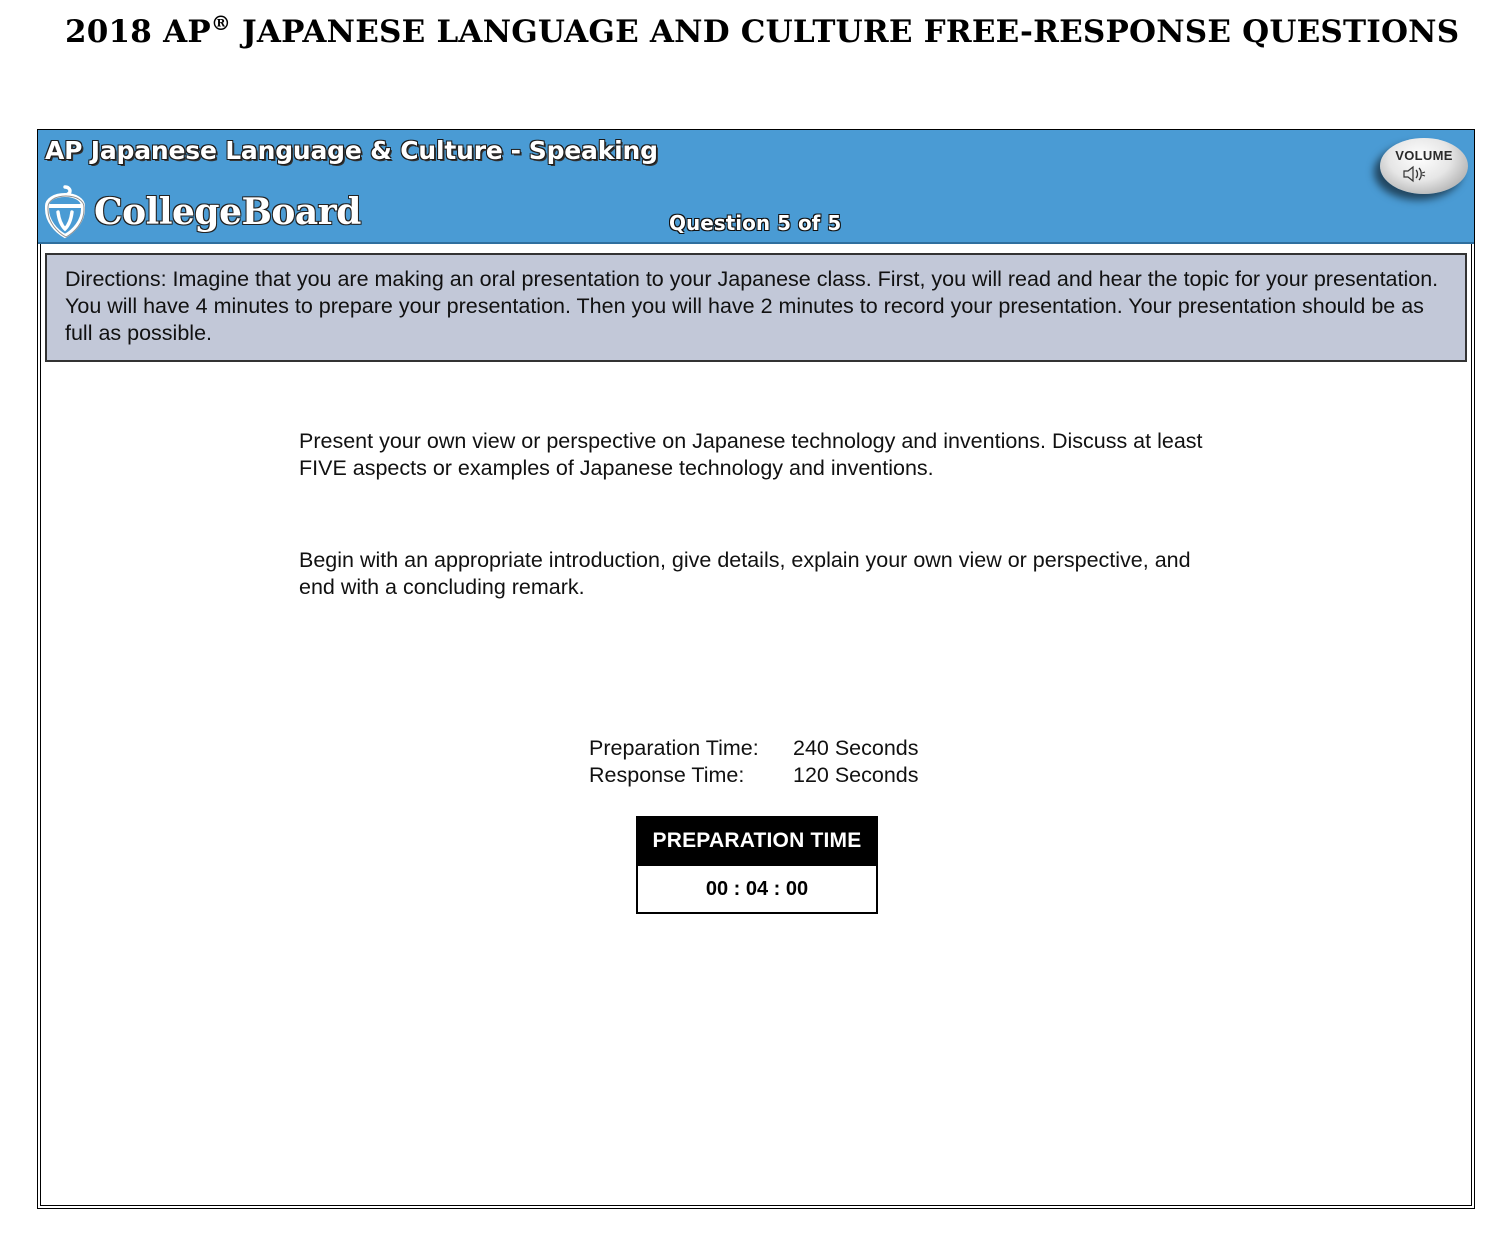 This screenshot has width=1506, height=1246. I want to click on preparation-time-row: Preparation Time: 240 Seconds, so click(754, 748).